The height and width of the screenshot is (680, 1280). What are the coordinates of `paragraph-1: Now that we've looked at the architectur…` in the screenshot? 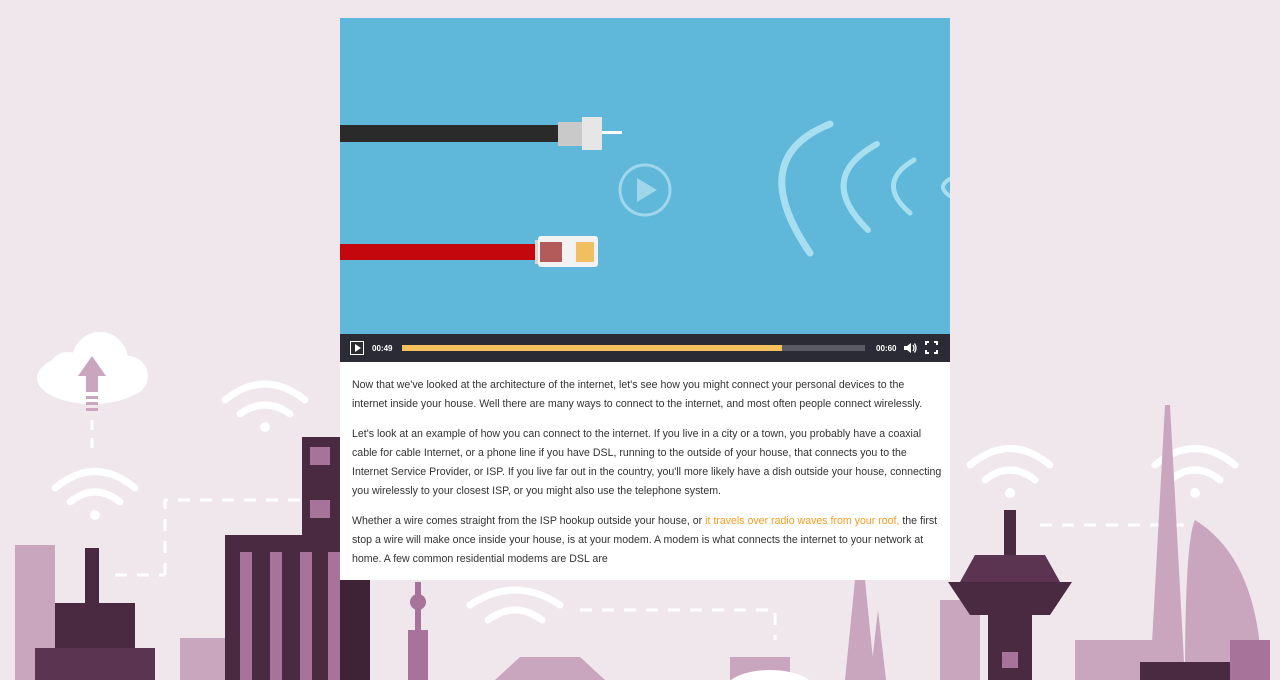 It's located at (637, 394).